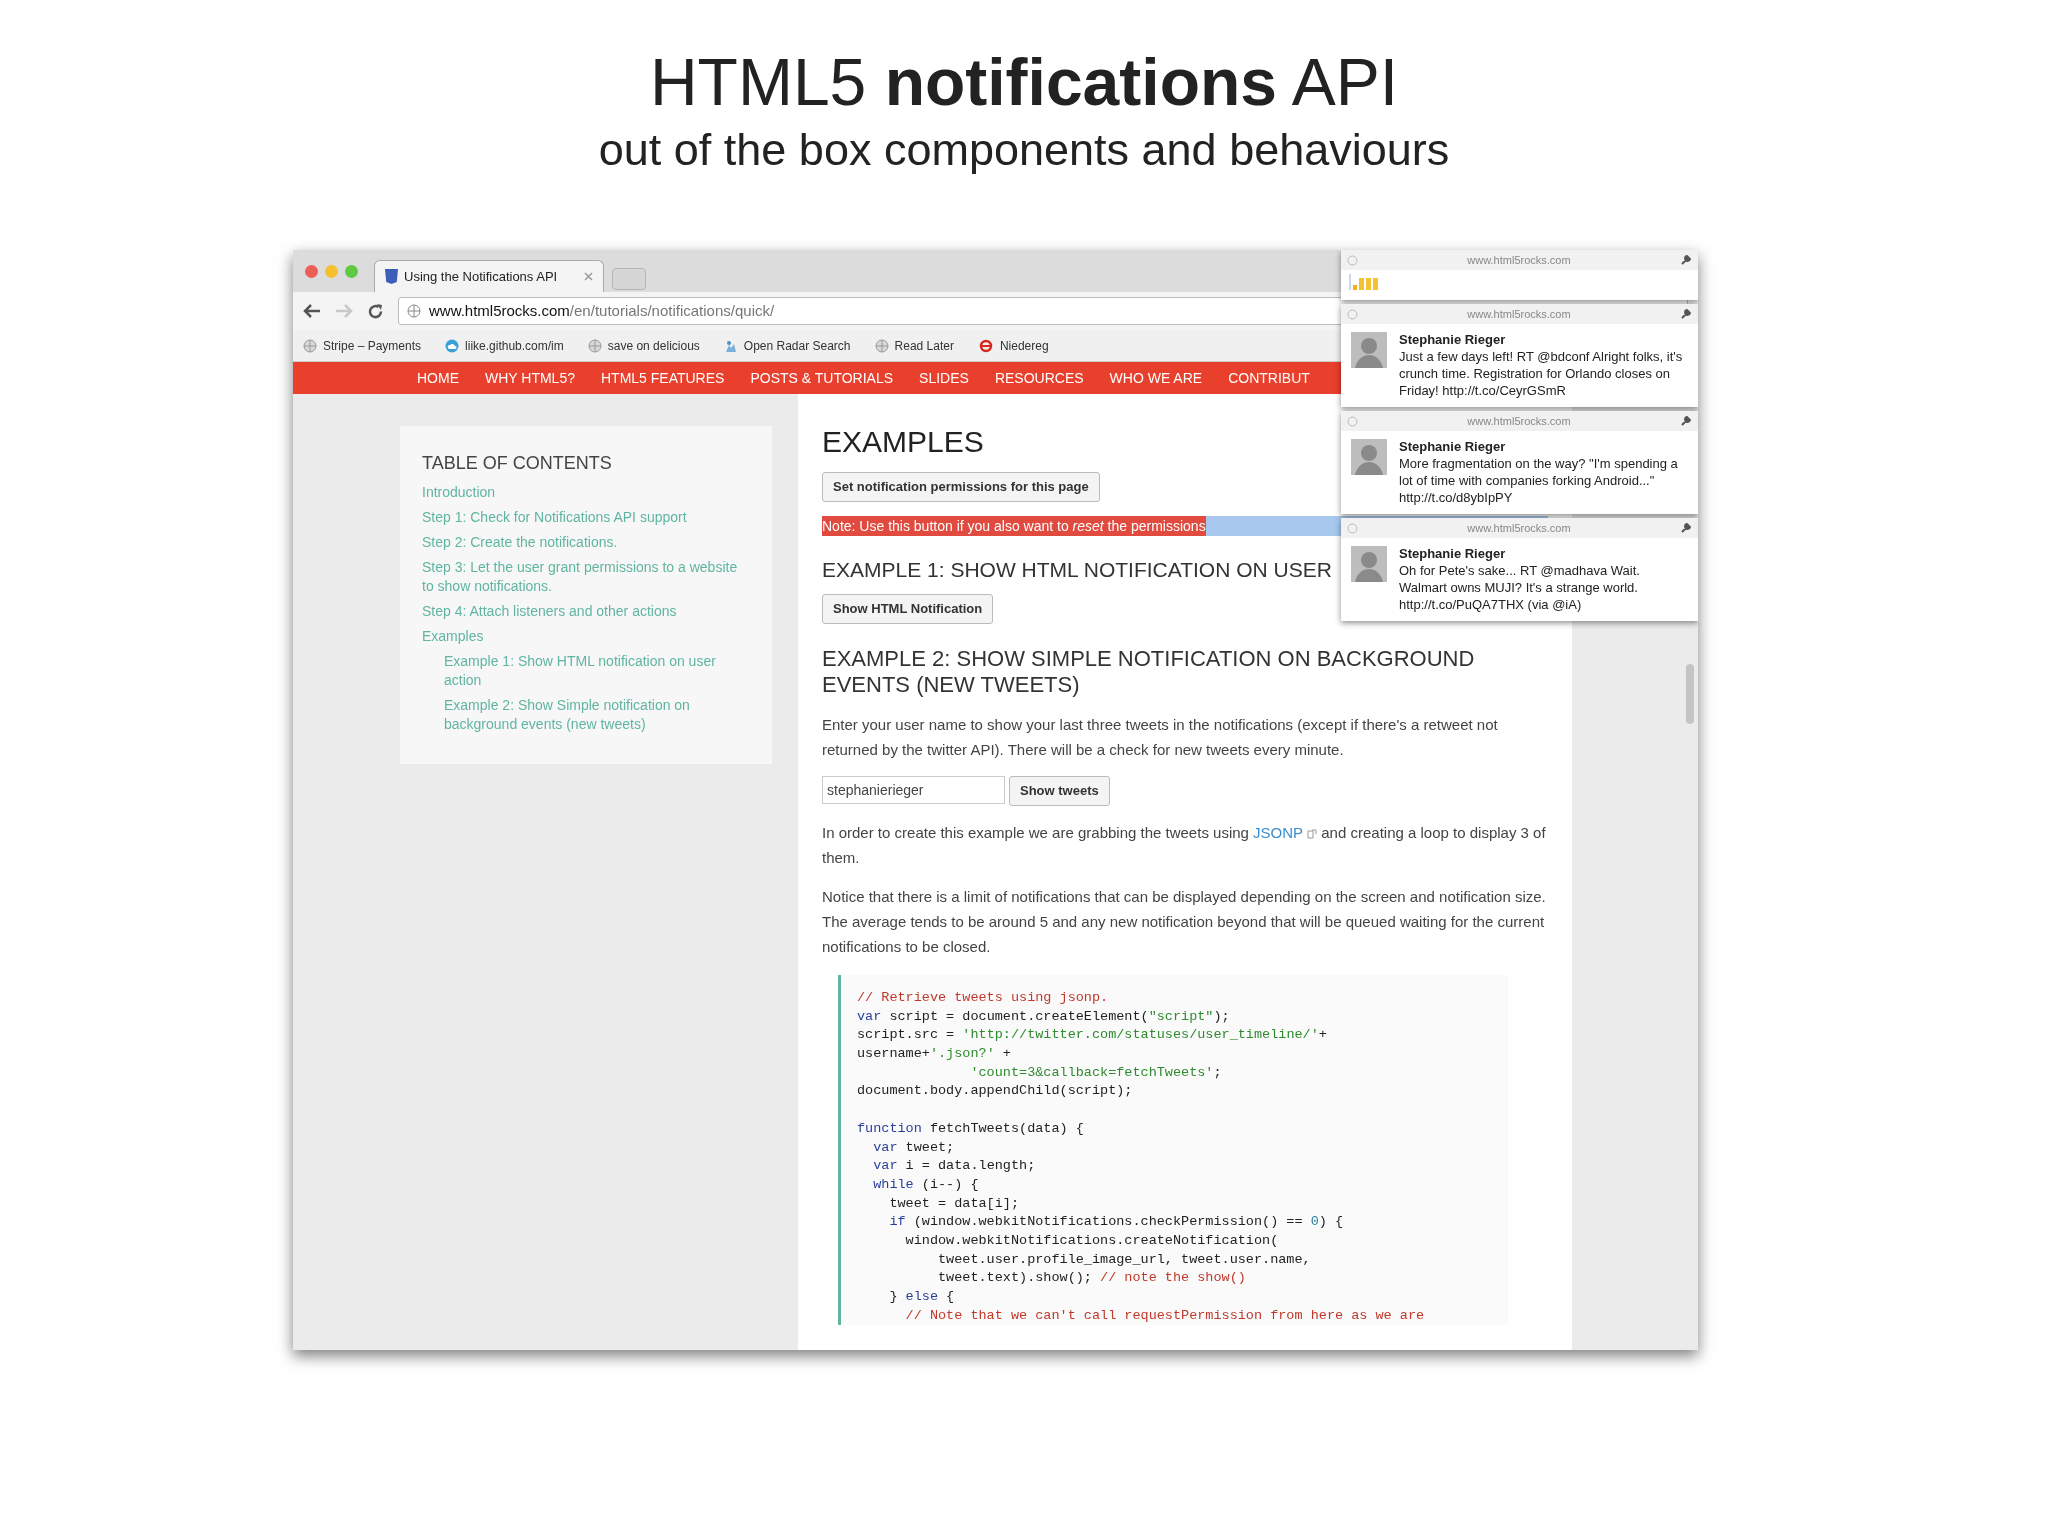  I want to click on bookmark: liike.github.com/im, so click(504, 345).